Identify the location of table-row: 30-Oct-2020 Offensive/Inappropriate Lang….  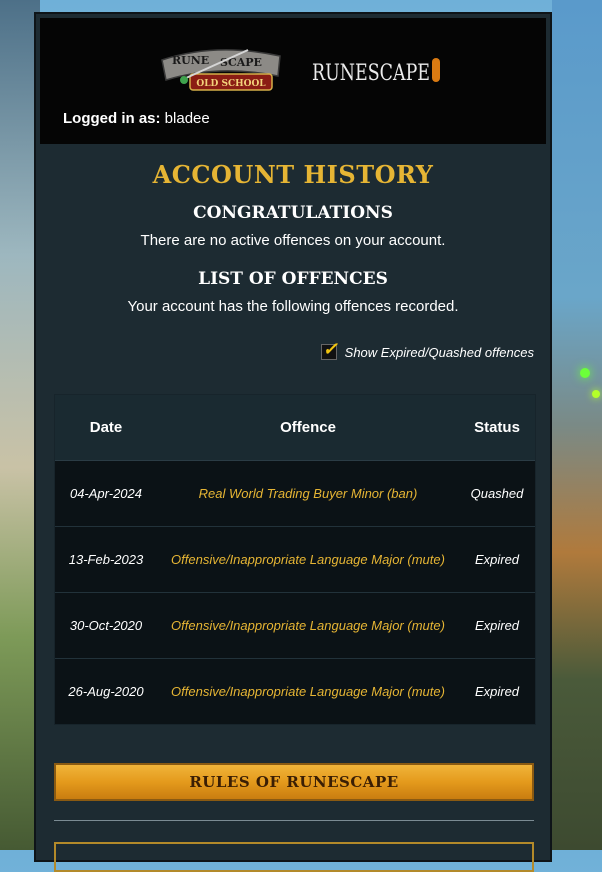
(295, 625).